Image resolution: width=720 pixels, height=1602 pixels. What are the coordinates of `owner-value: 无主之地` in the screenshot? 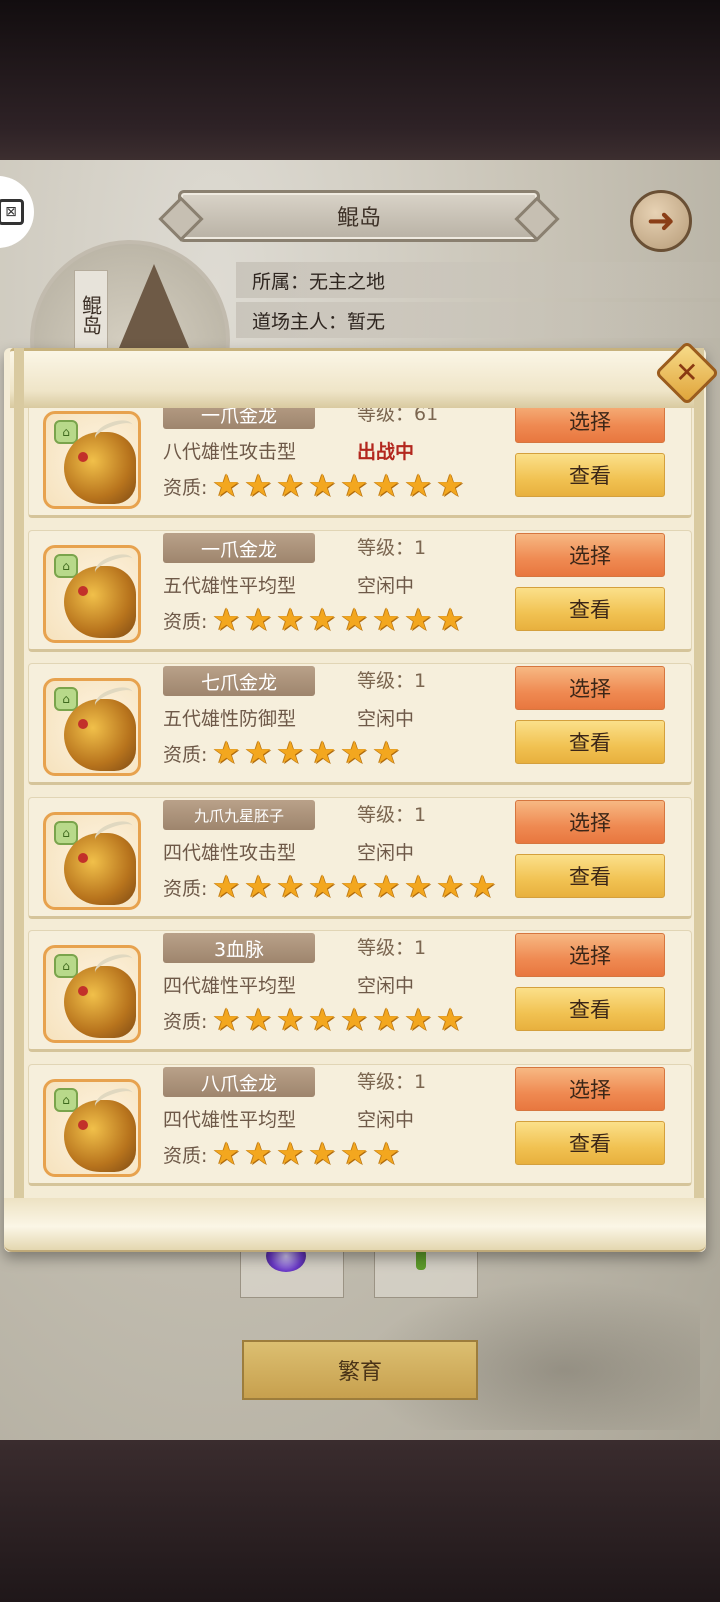 It's located at (347, 281).